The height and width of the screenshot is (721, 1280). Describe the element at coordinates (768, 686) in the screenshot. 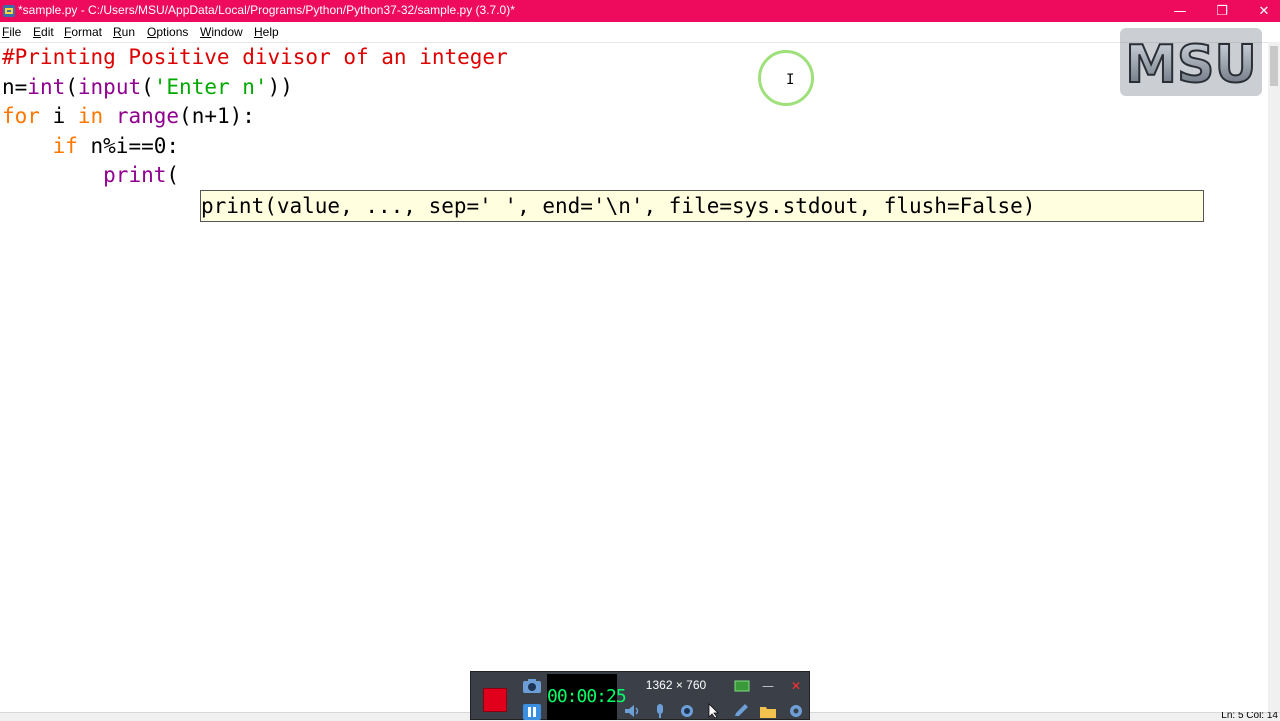

I see `minimize-recorder-button: —` at that location.